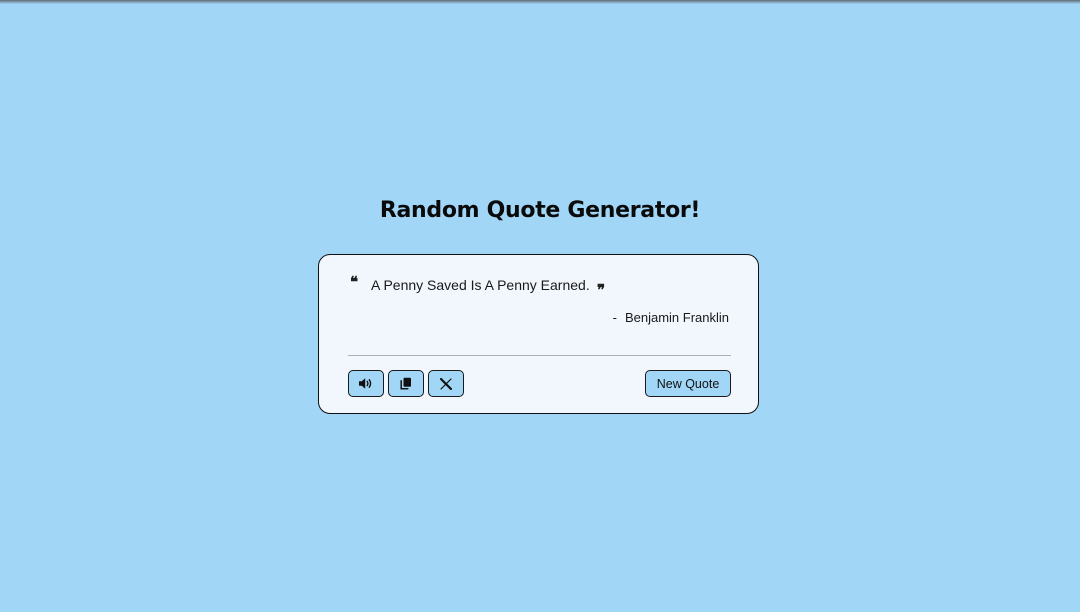 The image size is (1080, 612). What do you see at coordinates (676, 317) in the screenshot?
I see `author-name: Benjamin Franklin` at bounding box center [676, 317].